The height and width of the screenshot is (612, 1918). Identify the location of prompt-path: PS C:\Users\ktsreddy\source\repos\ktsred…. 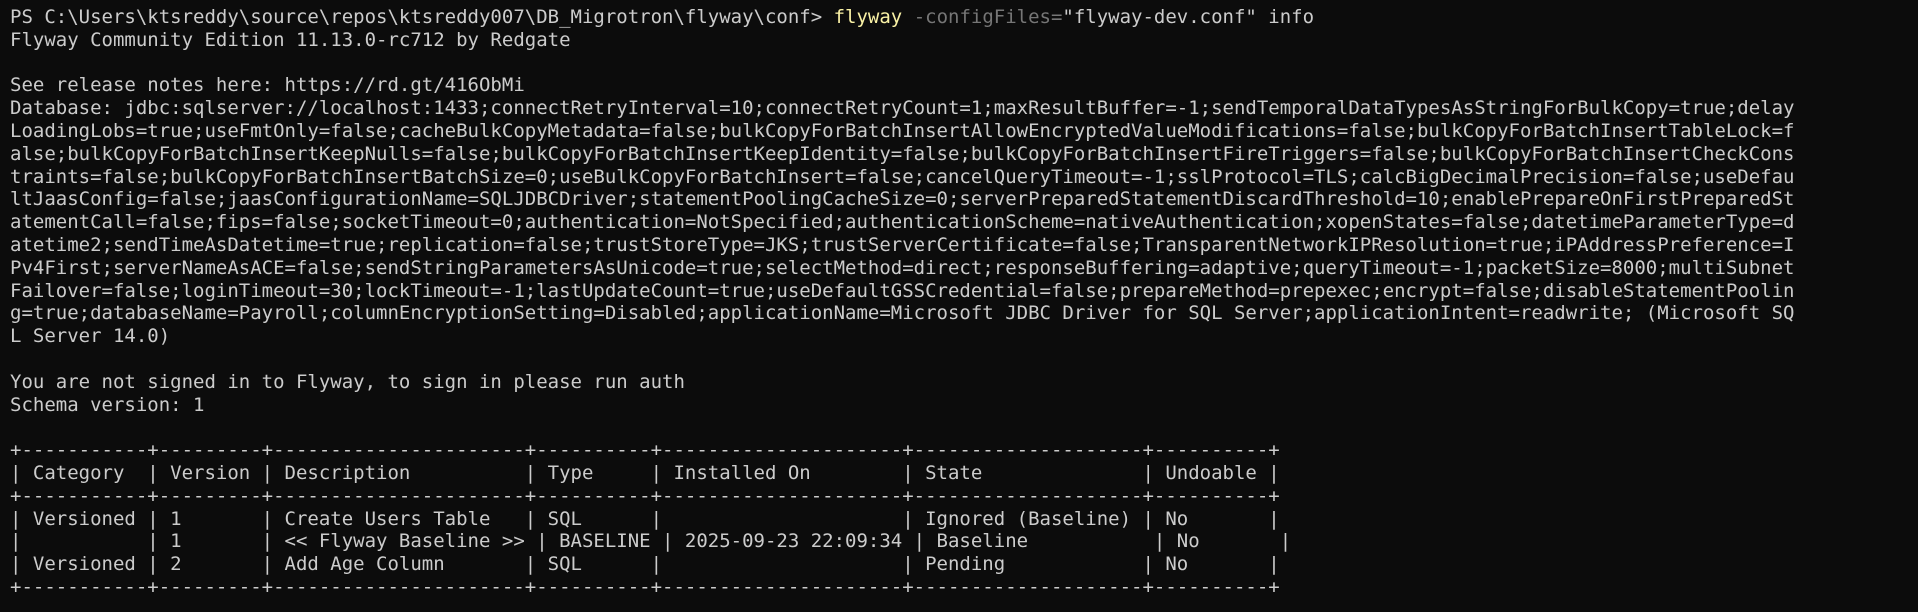
(422, 17).